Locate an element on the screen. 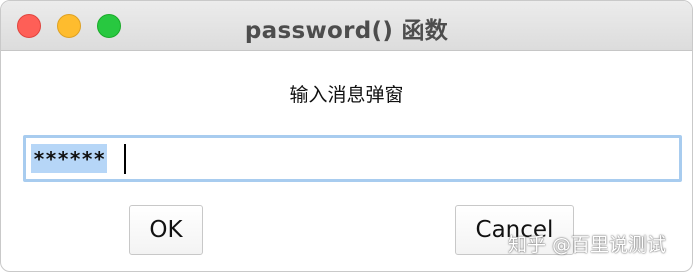 Image resolution: width=693 pixels, height=272 pixels. password-input-value: ****** is located at coordinates (69, 158).